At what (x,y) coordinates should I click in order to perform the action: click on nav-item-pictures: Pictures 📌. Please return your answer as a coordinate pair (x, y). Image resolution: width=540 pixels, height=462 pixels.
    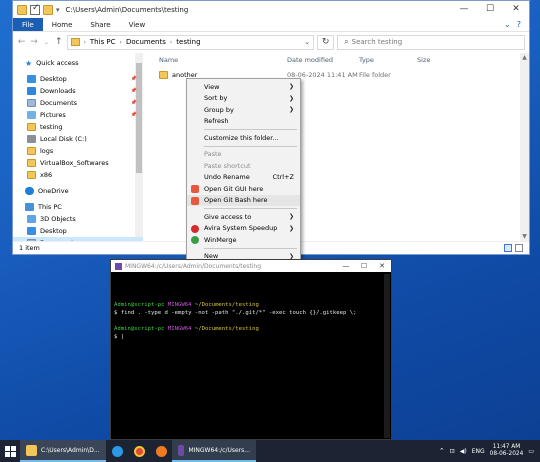
    Looking at the image, I should click on (78, 115).